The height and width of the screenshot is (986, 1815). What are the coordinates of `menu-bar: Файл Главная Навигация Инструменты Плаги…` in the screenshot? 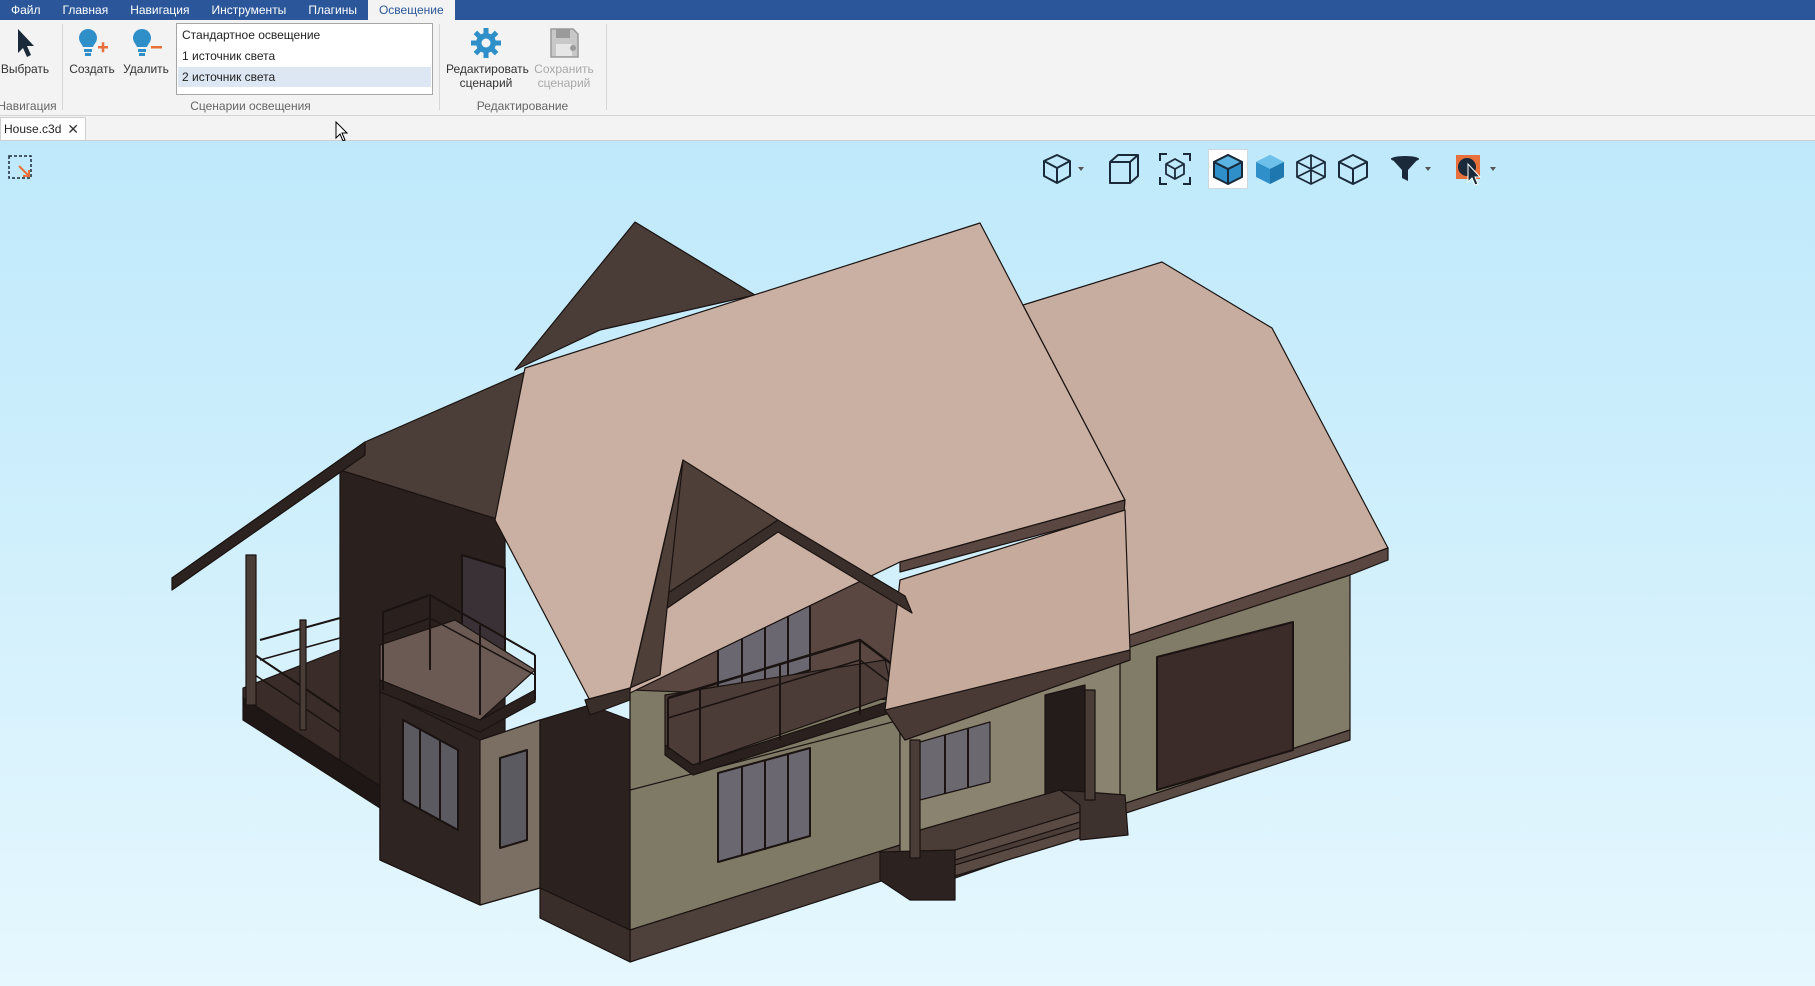 It's located at (907, 10).